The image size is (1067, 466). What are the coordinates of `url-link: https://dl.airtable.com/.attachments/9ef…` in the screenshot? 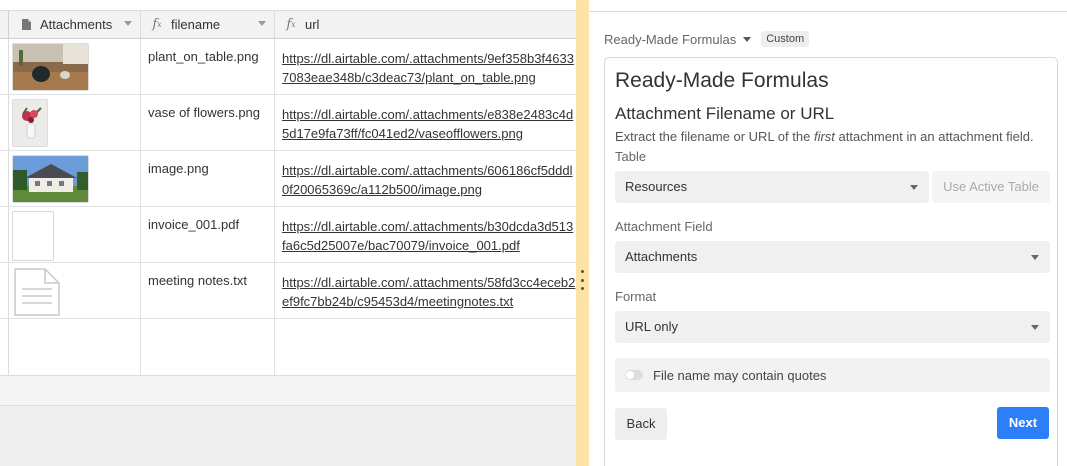 It's located at (429, 58).